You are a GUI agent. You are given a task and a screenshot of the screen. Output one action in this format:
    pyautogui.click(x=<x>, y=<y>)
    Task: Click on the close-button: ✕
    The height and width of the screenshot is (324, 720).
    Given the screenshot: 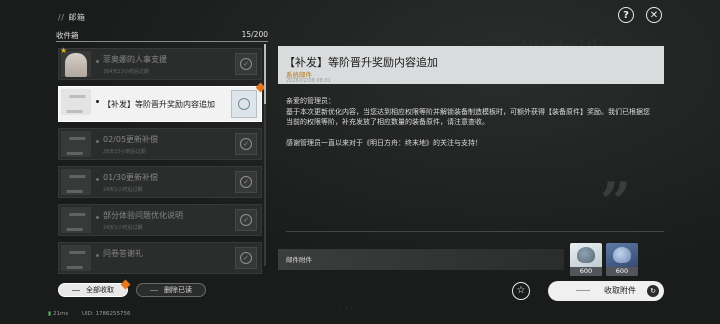 What is the action you would take?
    pyautogui.click(x=654, y=15)
    